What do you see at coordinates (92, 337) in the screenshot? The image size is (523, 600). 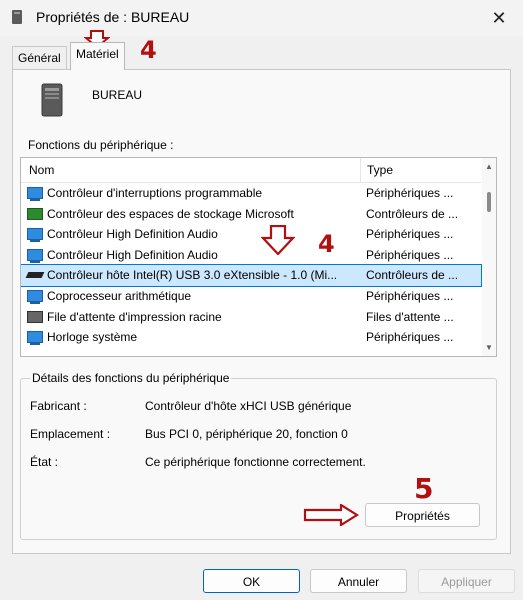 I see `row-name: Horloge système` at bounding box center [92, 337].